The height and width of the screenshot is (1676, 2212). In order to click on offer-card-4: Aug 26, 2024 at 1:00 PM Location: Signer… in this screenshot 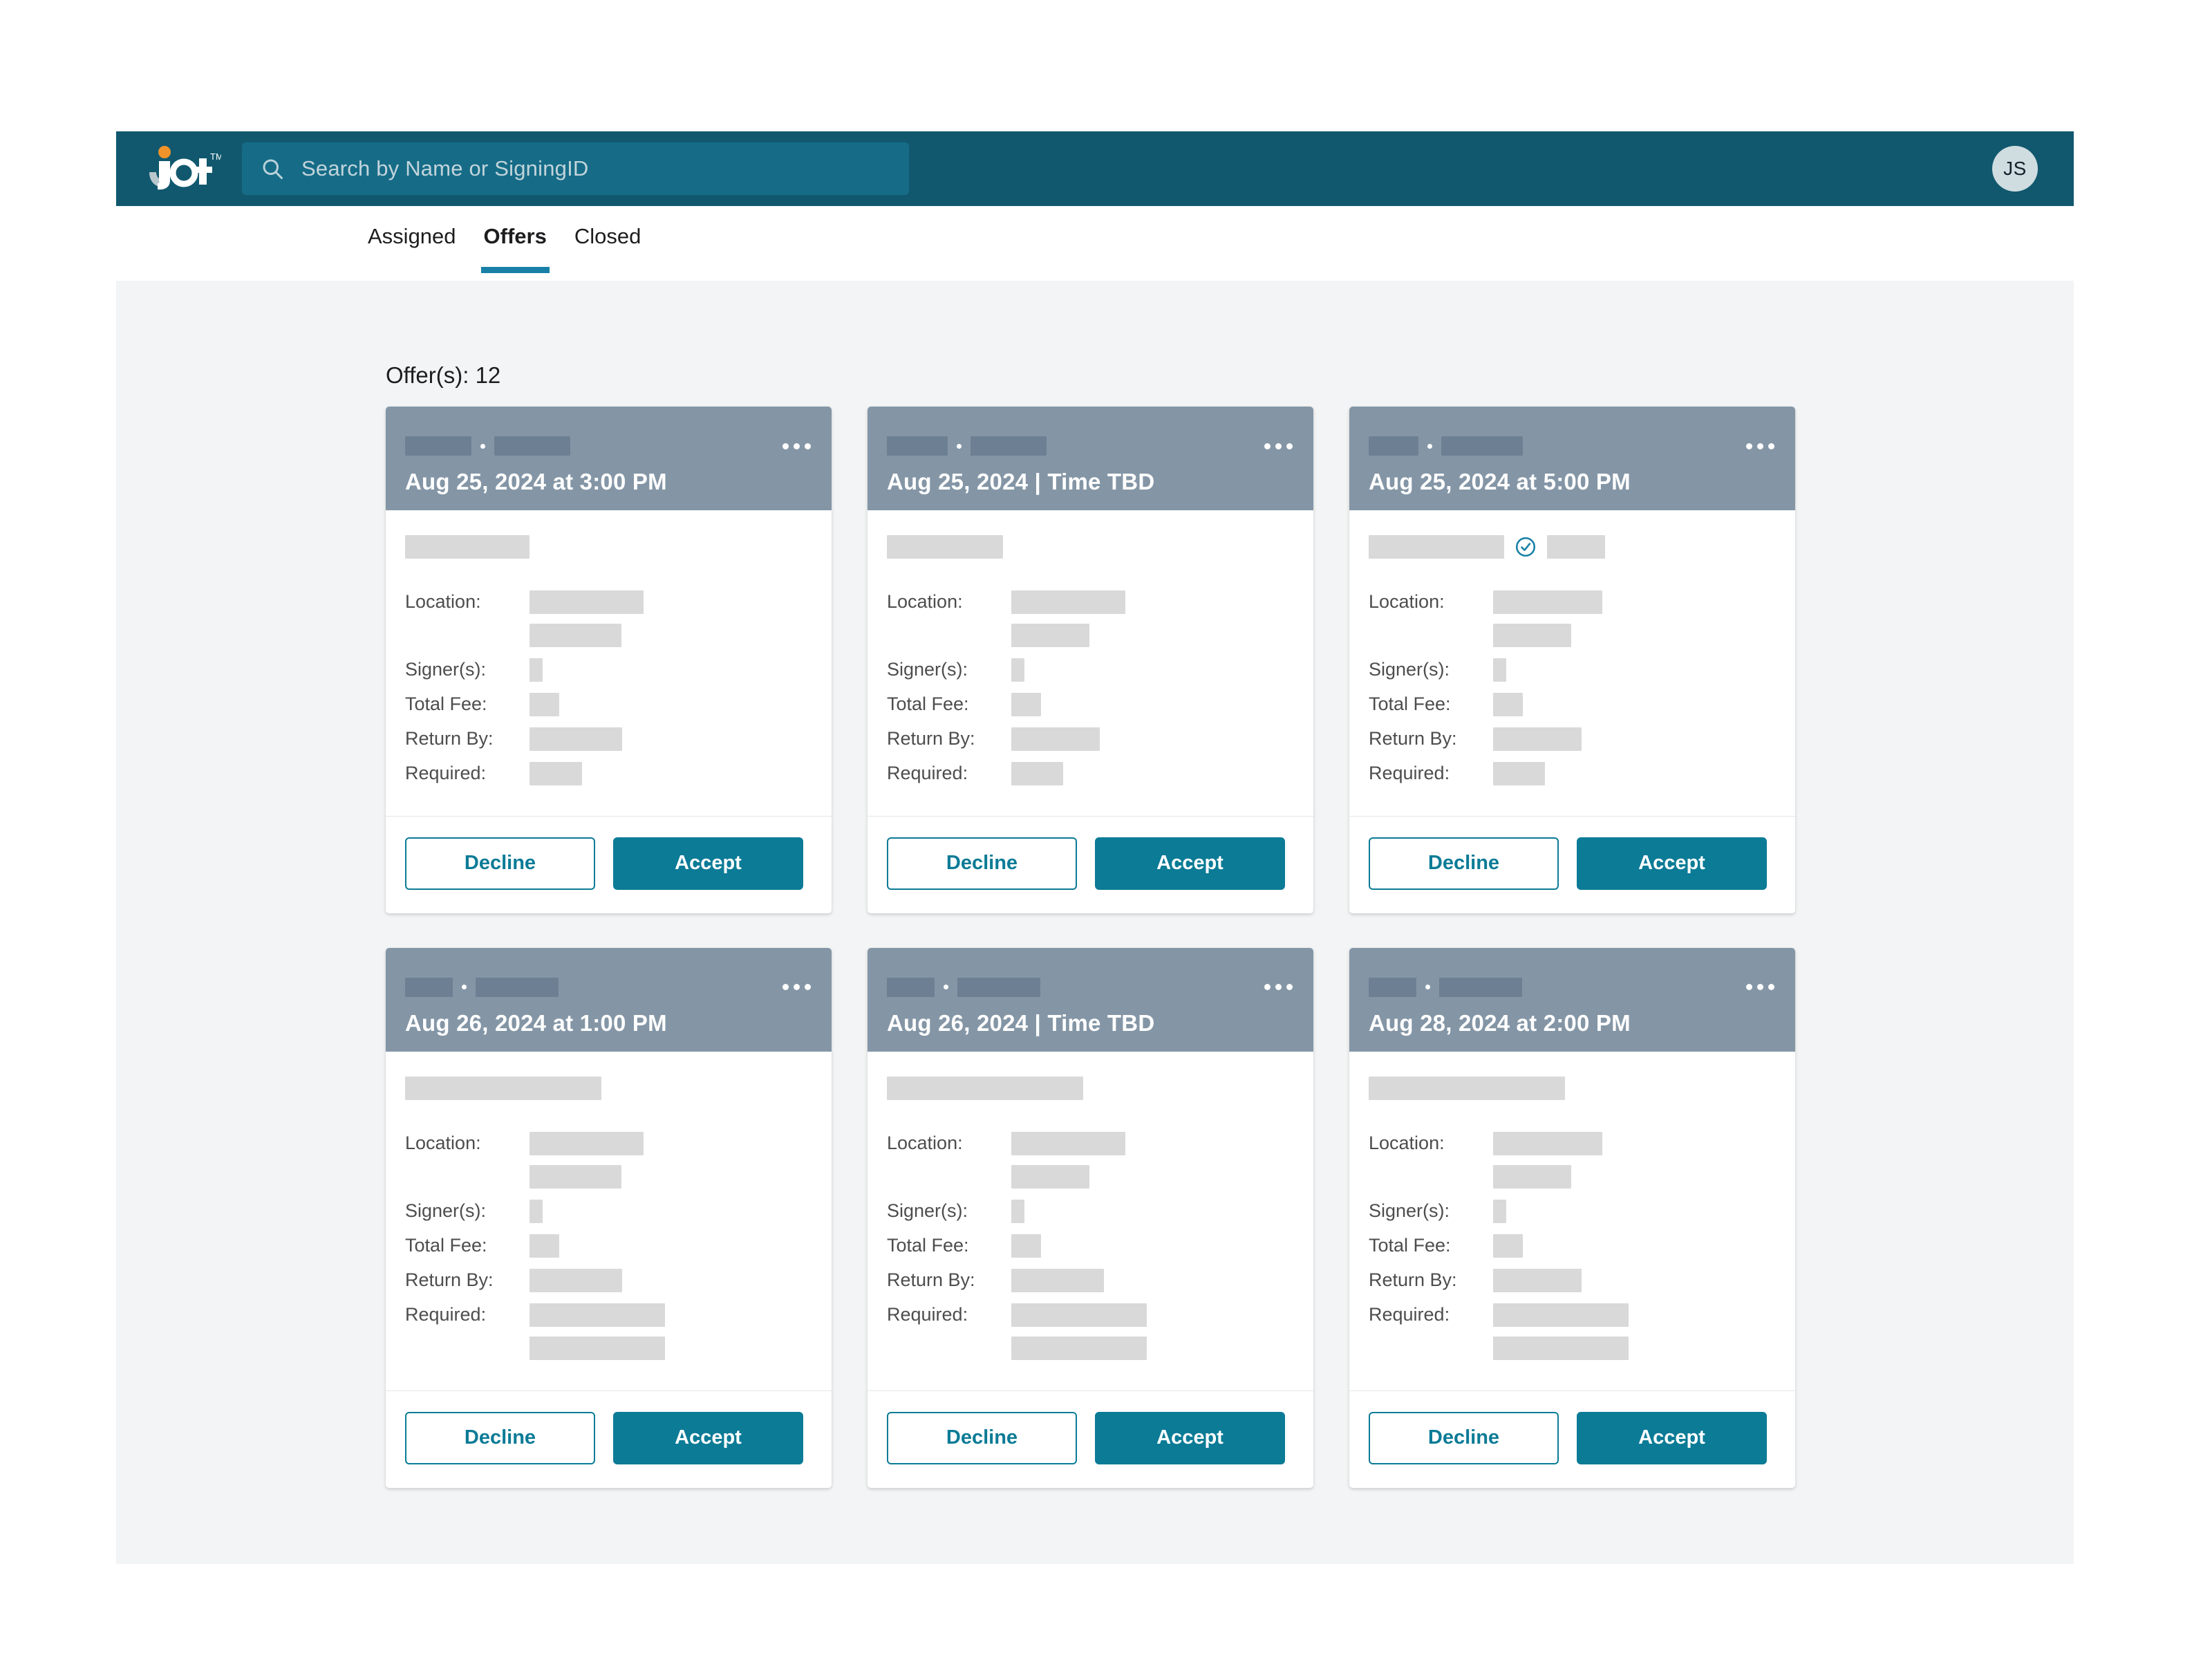, I will do `click(609, 1217)`.